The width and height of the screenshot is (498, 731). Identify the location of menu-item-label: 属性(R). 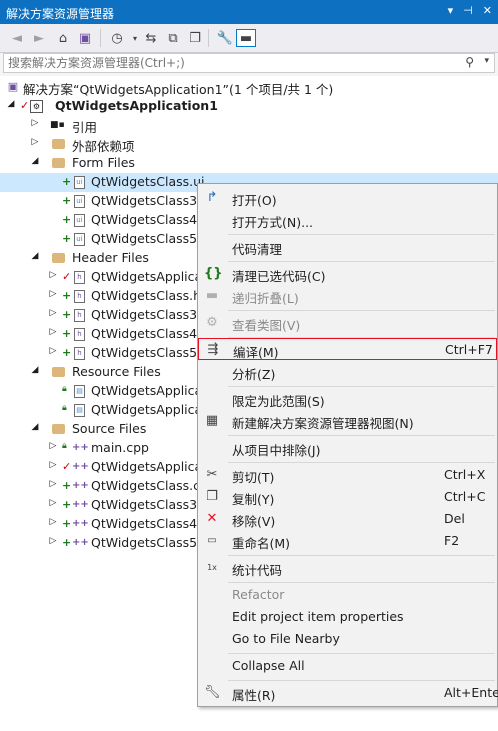
(254, 695).